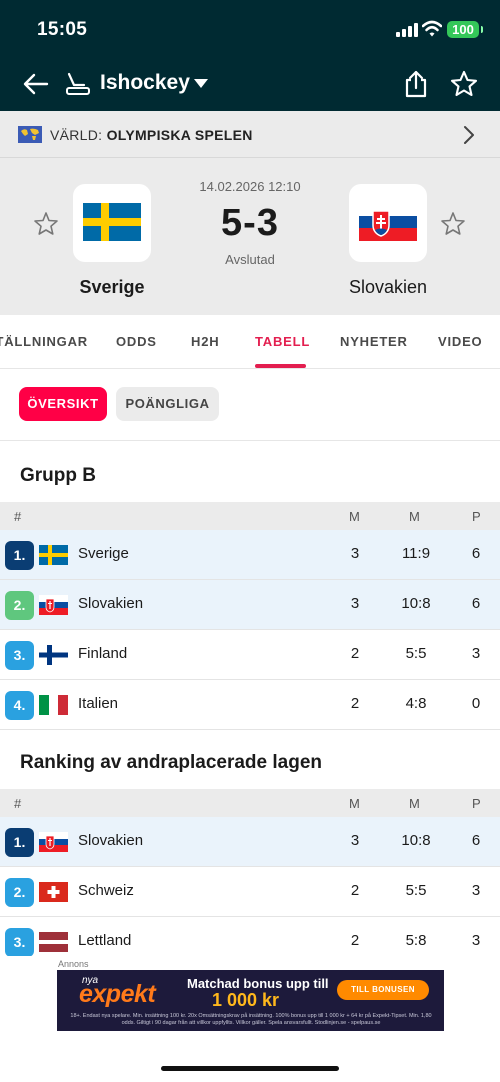  What do you see at coordinates (167, 404) in the screenshot?
I see `points-league-pill: POÄNGLIGA` at bounding box center [167, 404].